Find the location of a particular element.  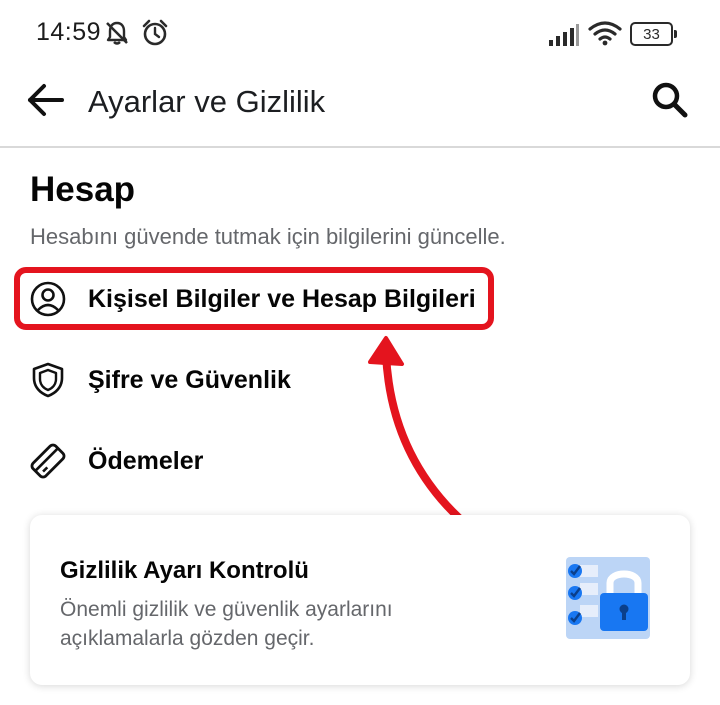

shield-icon is located at coordinates (48, 380).